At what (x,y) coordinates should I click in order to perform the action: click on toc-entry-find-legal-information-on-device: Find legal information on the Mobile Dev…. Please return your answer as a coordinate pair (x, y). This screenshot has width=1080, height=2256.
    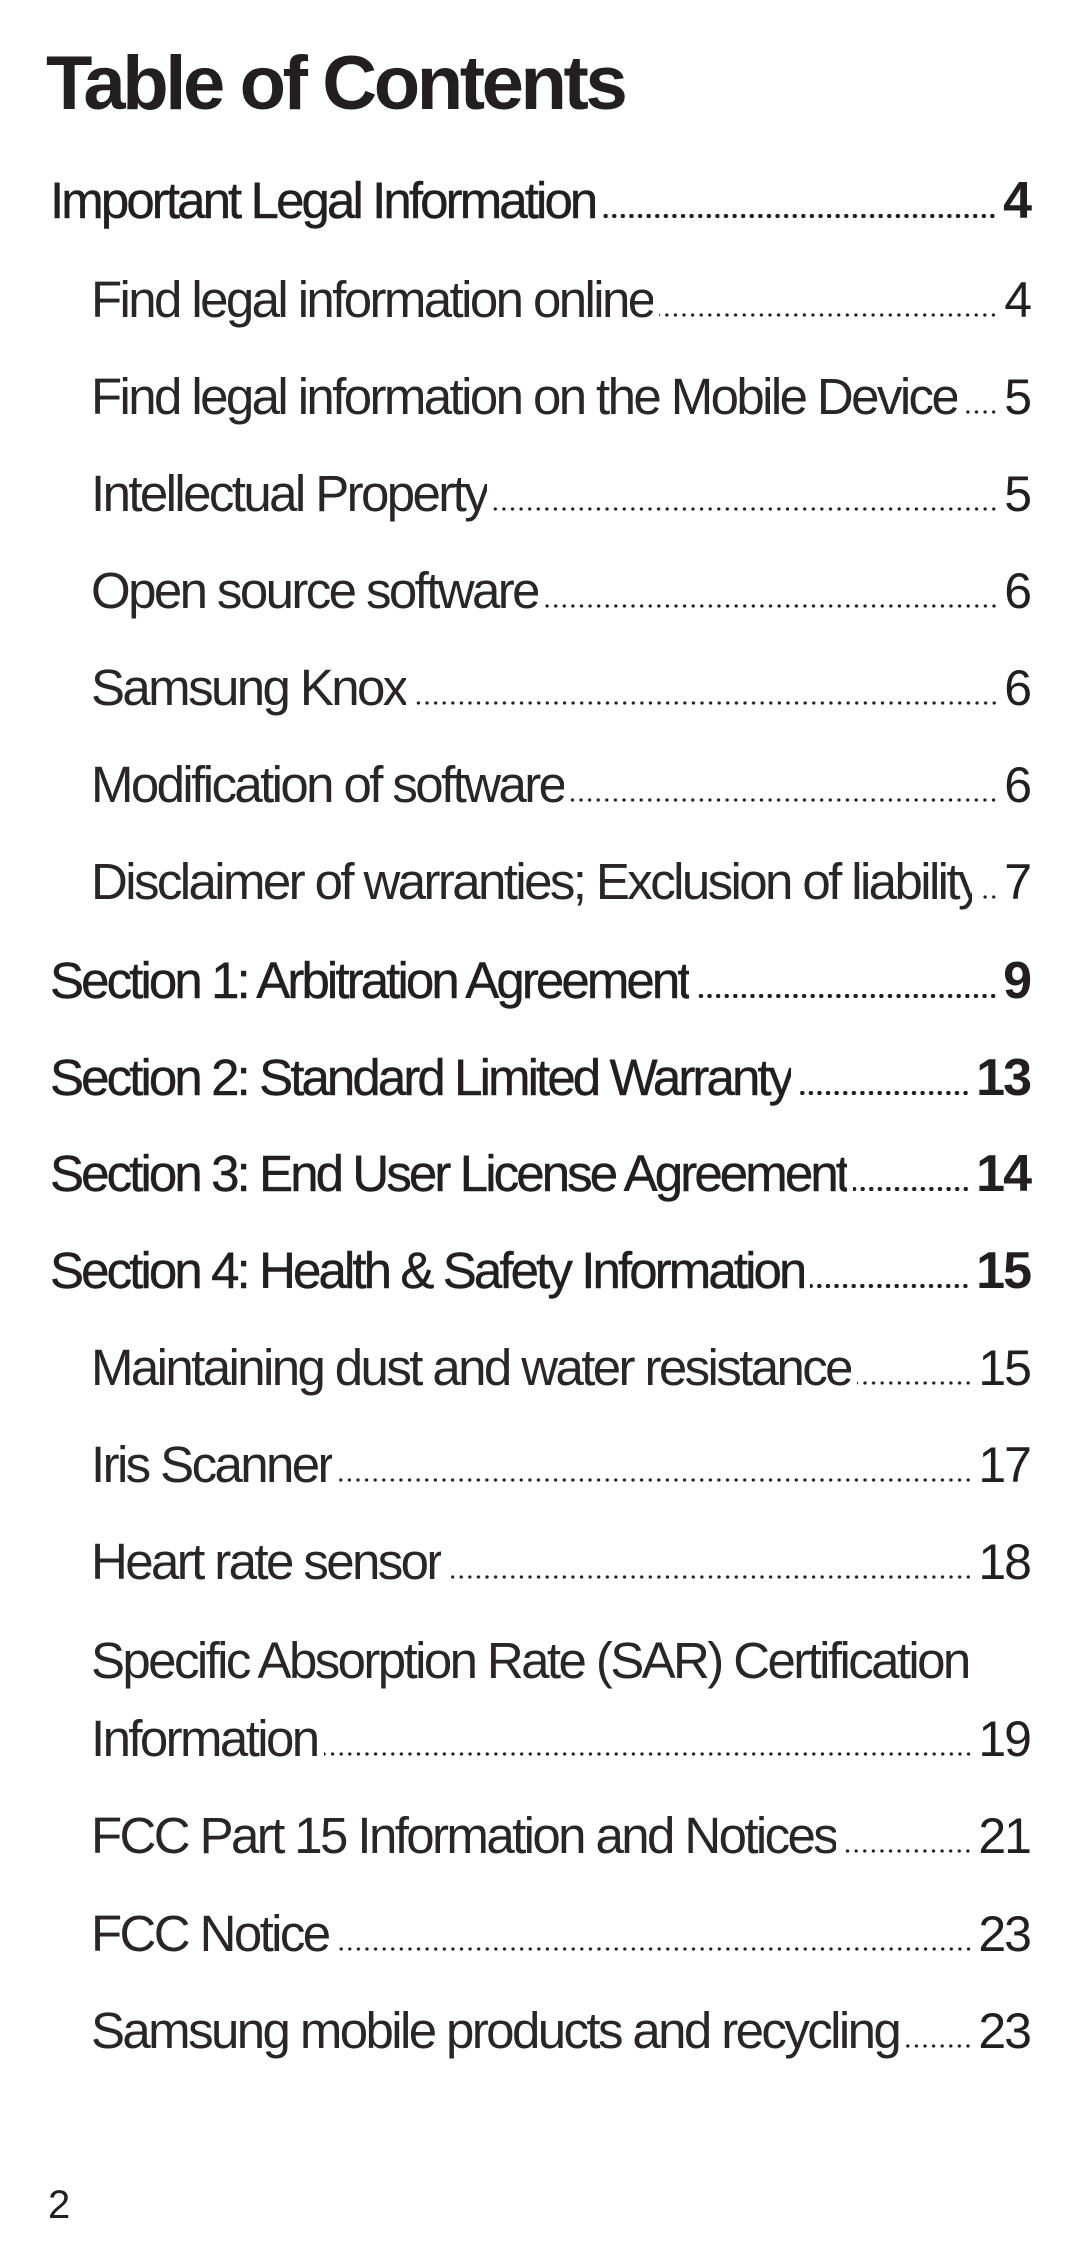
    Looking at the image, I should click on (561, 397).